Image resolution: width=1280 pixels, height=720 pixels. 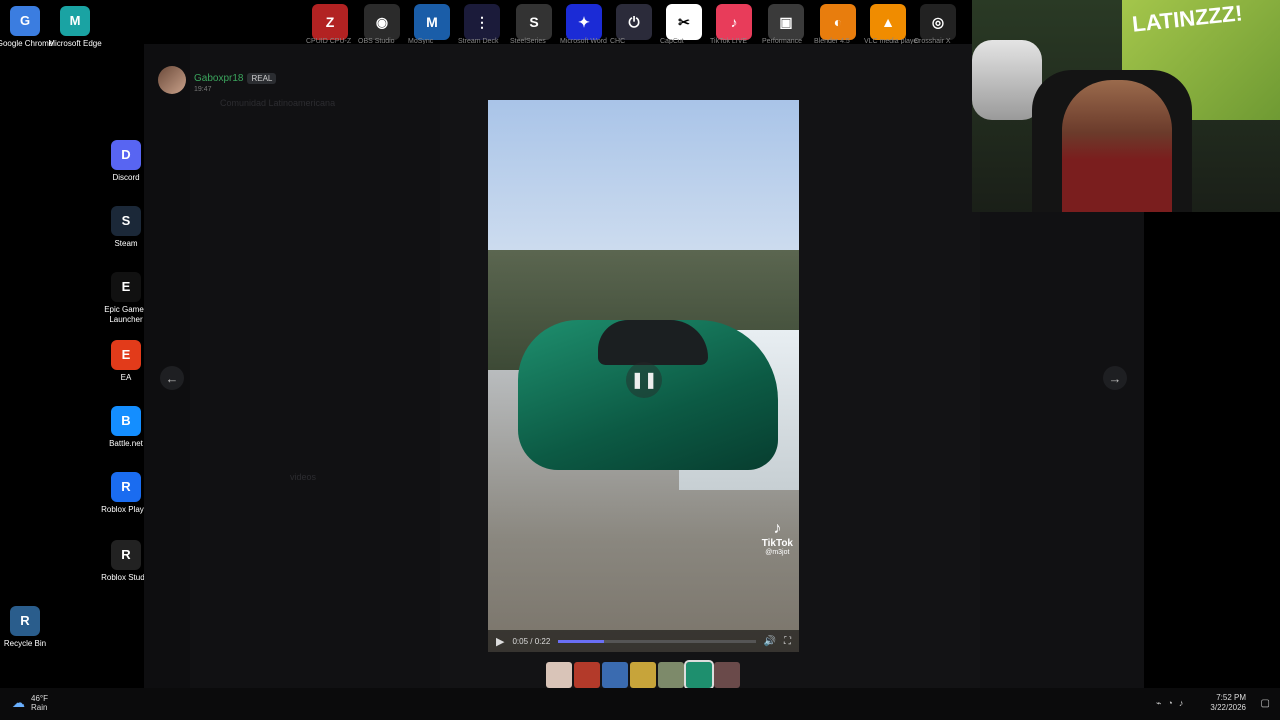 I want to click on arrow-left-icon: ←, so click(x=172, y=378).